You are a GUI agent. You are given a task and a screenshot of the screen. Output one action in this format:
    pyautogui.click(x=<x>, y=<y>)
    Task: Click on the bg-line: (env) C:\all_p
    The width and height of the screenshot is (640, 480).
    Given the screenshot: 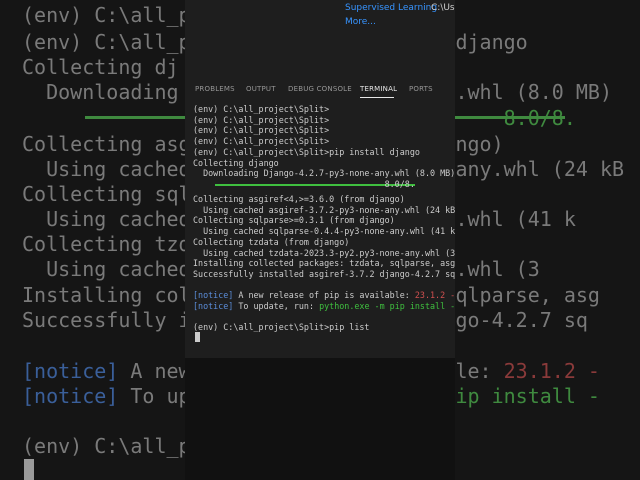 What is the action you would take?
    pyautogui.click(x=106, y=446)
    